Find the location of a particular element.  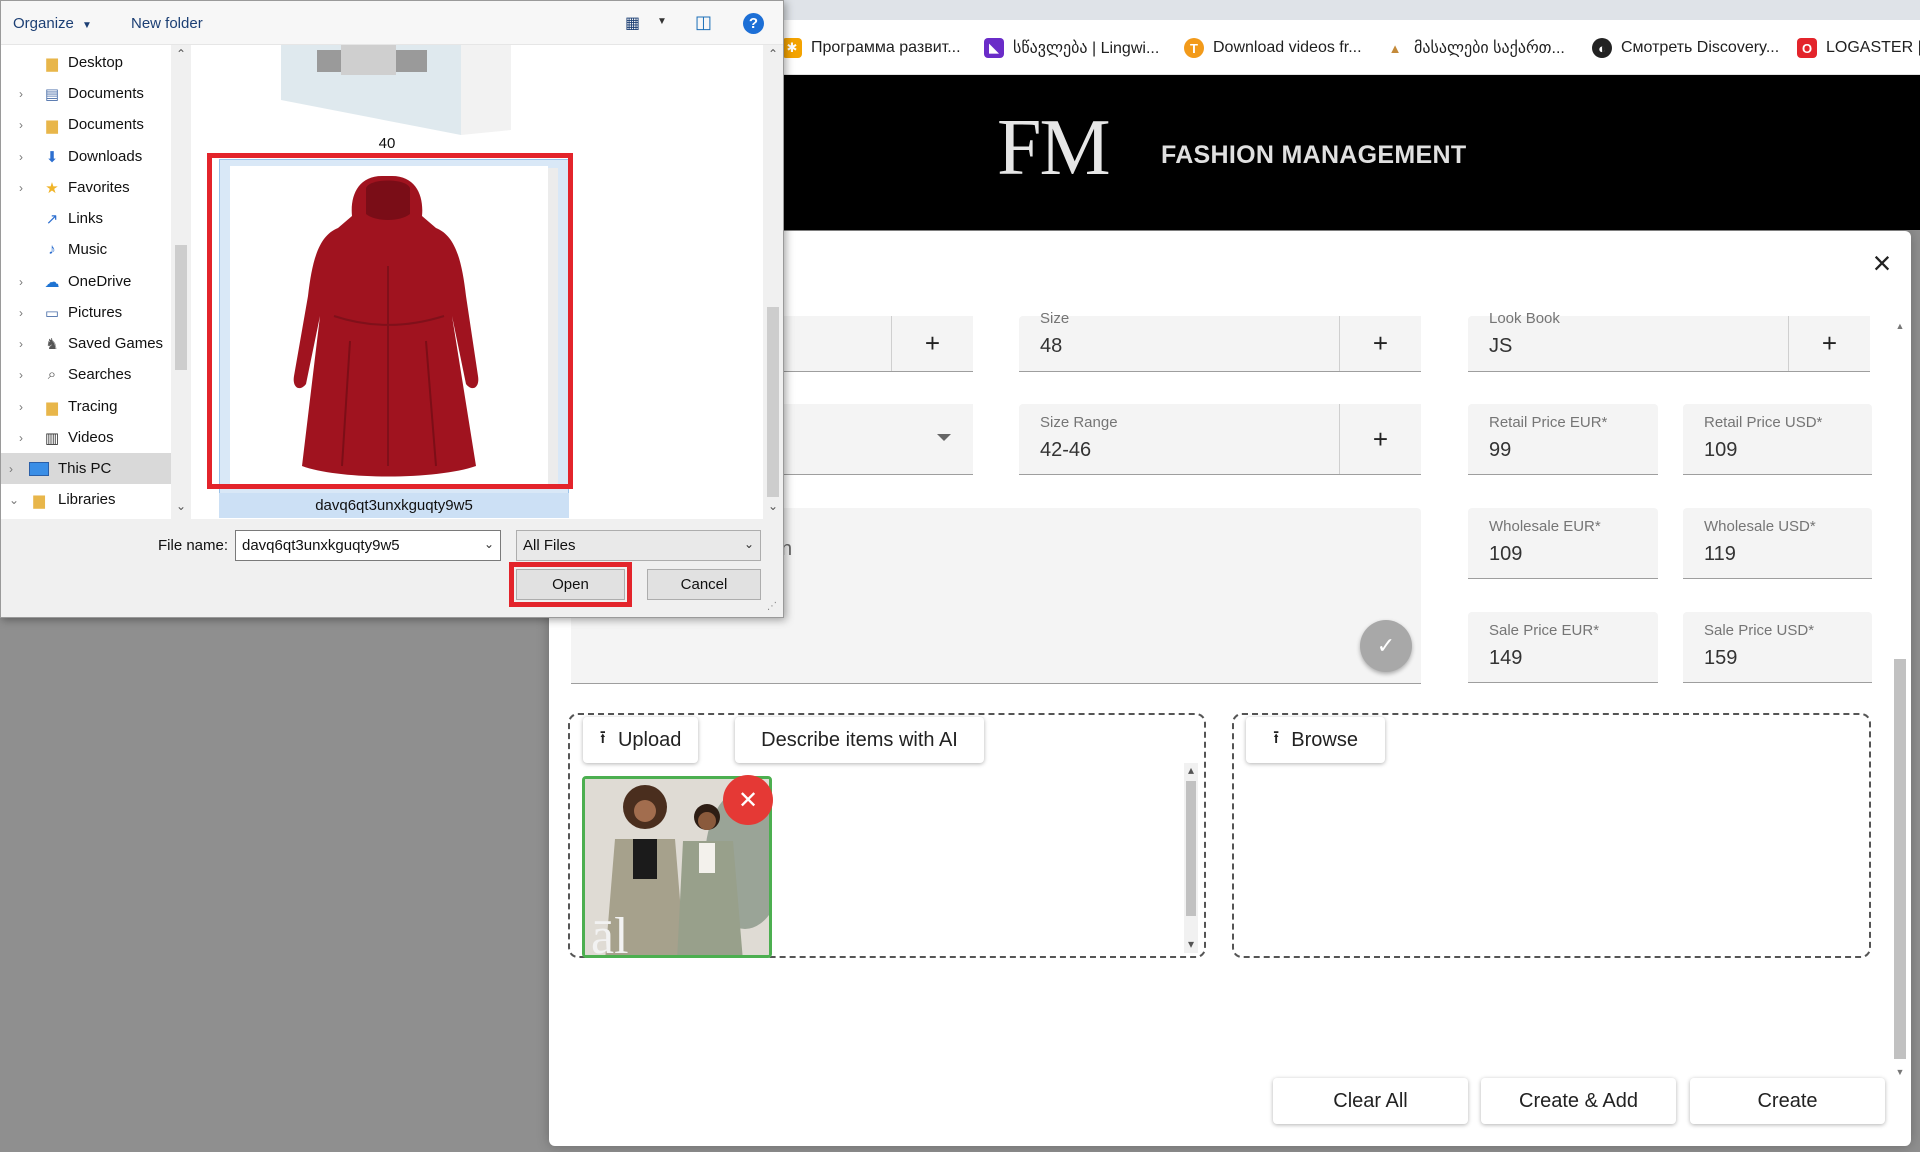

modal-scrollbar-thumb is located at coordinates (1900, 859).